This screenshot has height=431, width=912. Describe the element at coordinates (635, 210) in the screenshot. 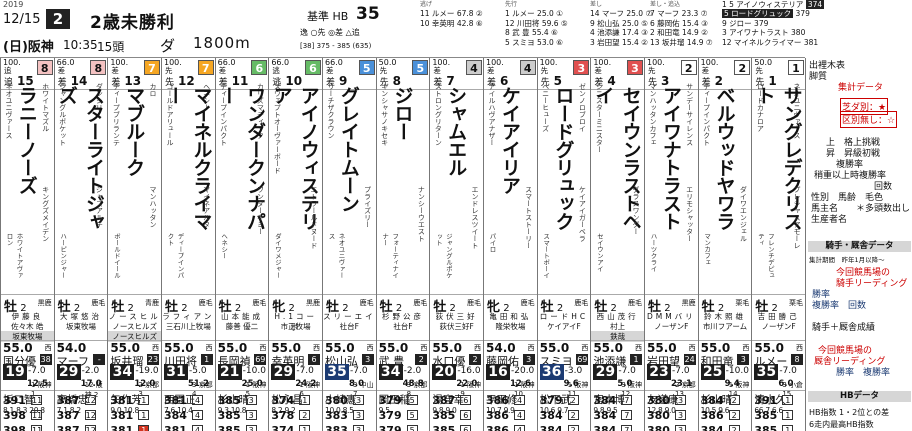

I see `dam-name: グラスワンダー` at that location.